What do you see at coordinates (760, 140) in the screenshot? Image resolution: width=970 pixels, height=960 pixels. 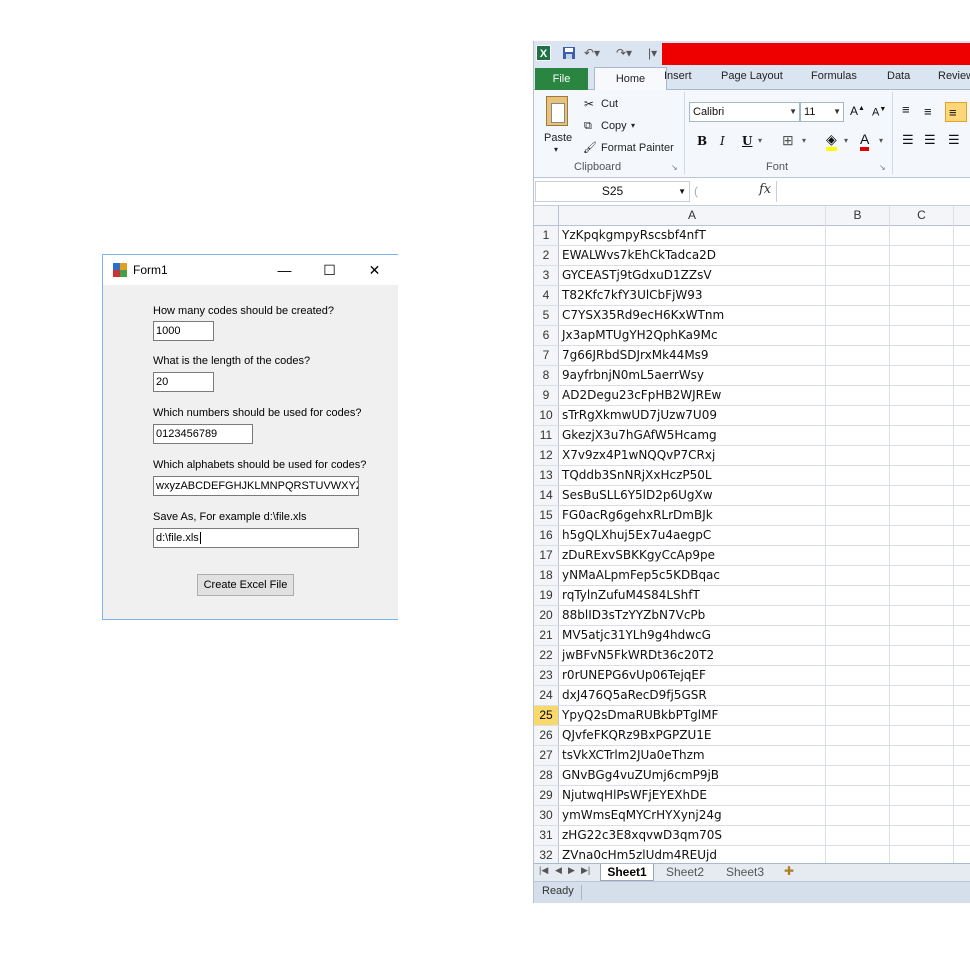 I see `underline-dropdown-icon: ▾` at bounding box center [760, 140].